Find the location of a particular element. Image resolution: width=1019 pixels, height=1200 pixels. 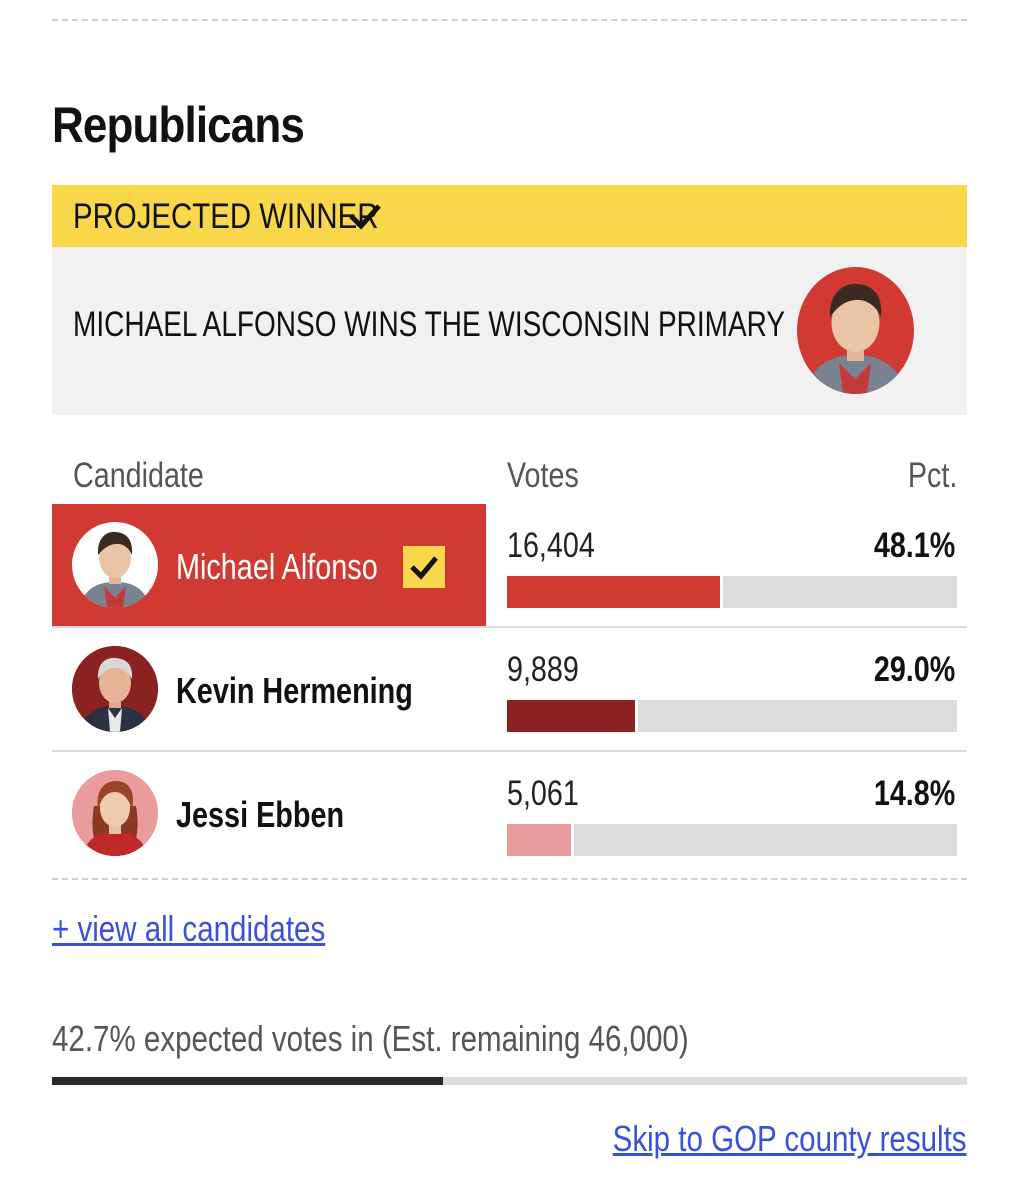

view-all-candidates-link: + view all candidates is located at coordinates (188, 929).